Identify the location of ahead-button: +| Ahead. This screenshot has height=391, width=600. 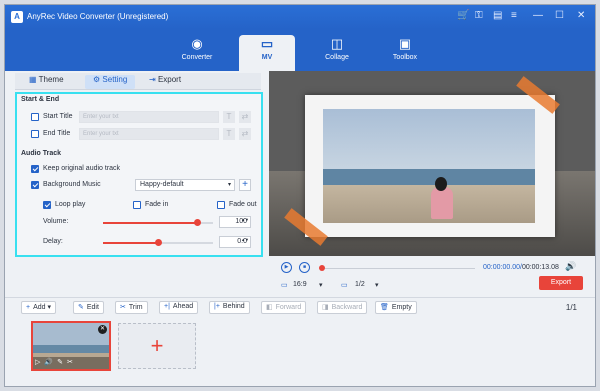
(179, 307).